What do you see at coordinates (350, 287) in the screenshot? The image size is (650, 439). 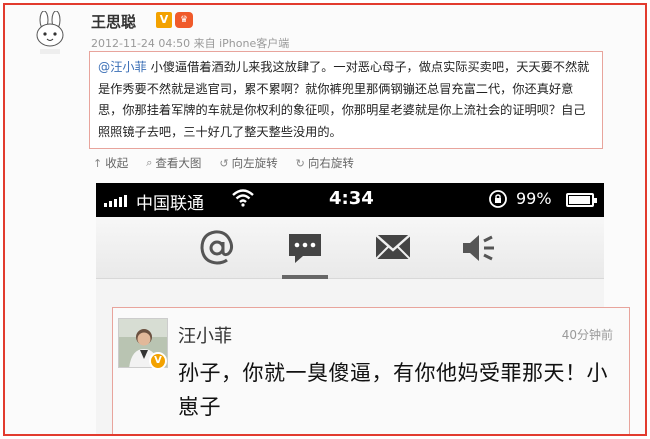 I see `divider` at bounding box center [350, 287].